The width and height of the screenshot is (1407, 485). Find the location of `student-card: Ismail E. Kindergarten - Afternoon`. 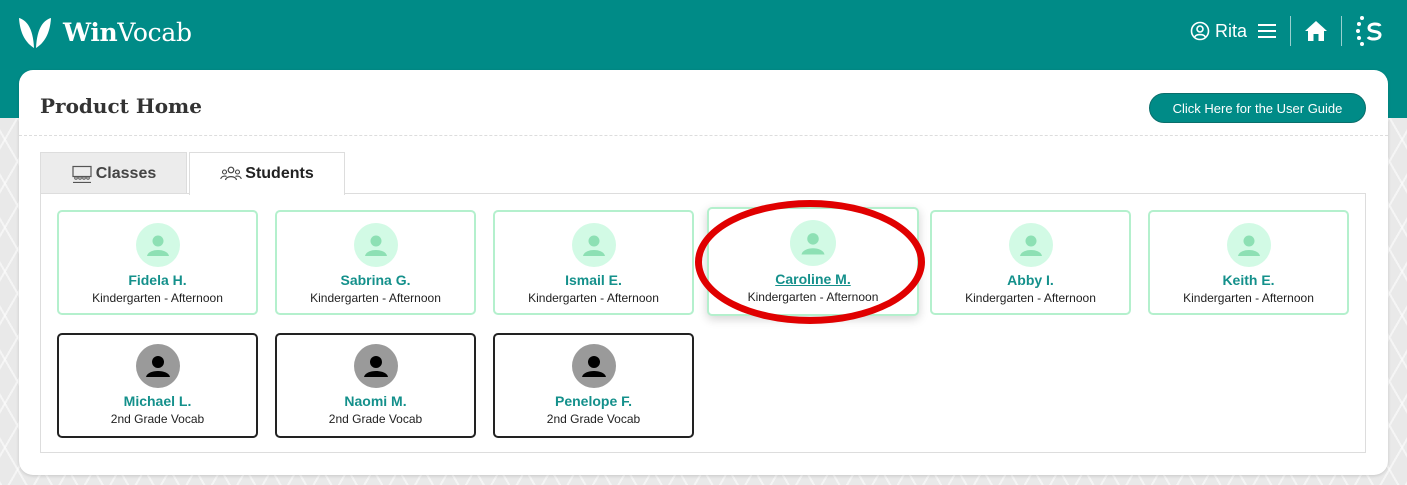

student-card: Ismail E. Kindergarten - Afternoon is located at coordinates (593, 262).